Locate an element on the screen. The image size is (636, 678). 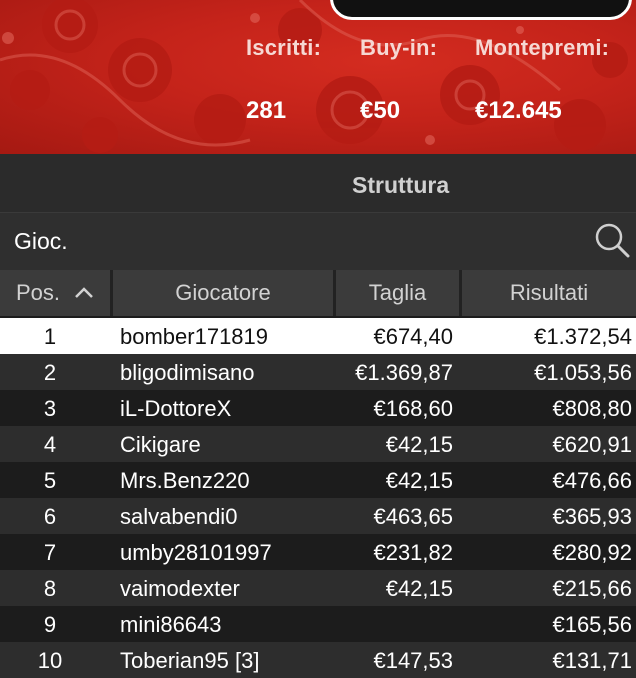
row-position: 5 is located at coordinates (50, 480).